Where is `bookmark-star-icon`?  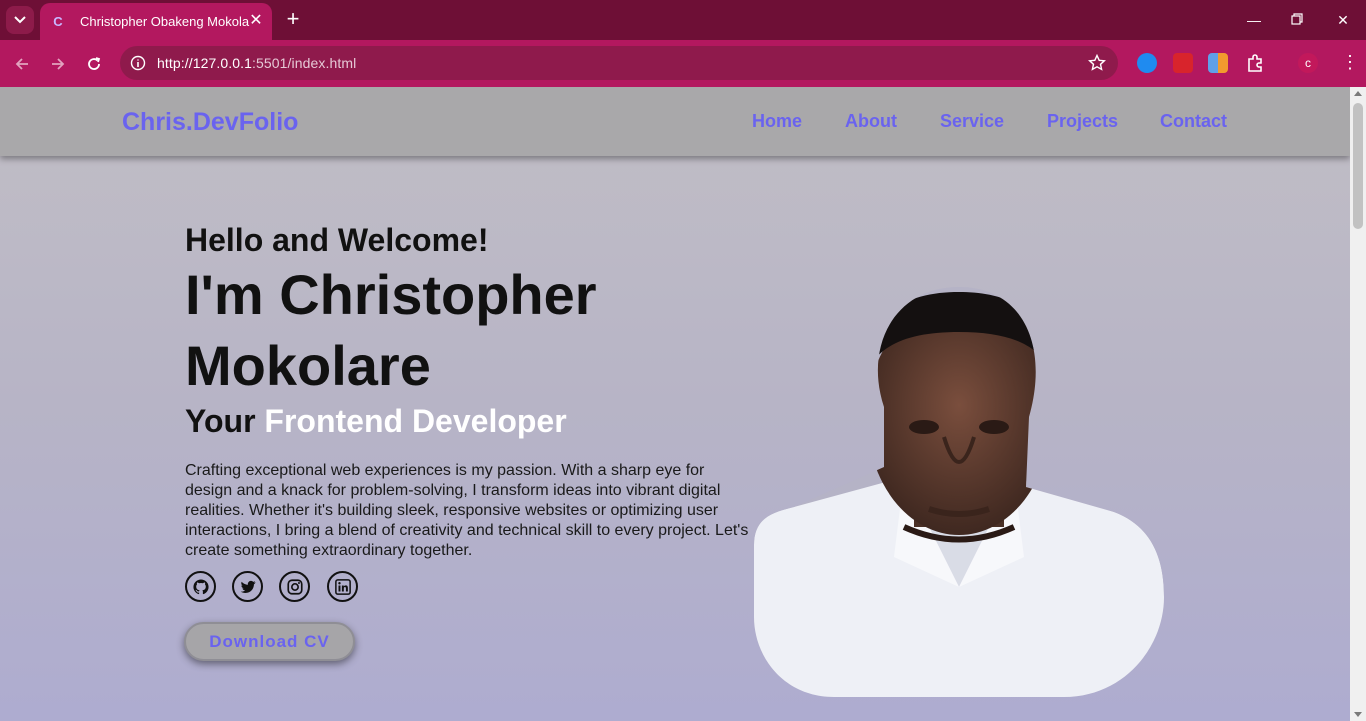
bookmark-star-icon is located at coordinates (1097, 63).